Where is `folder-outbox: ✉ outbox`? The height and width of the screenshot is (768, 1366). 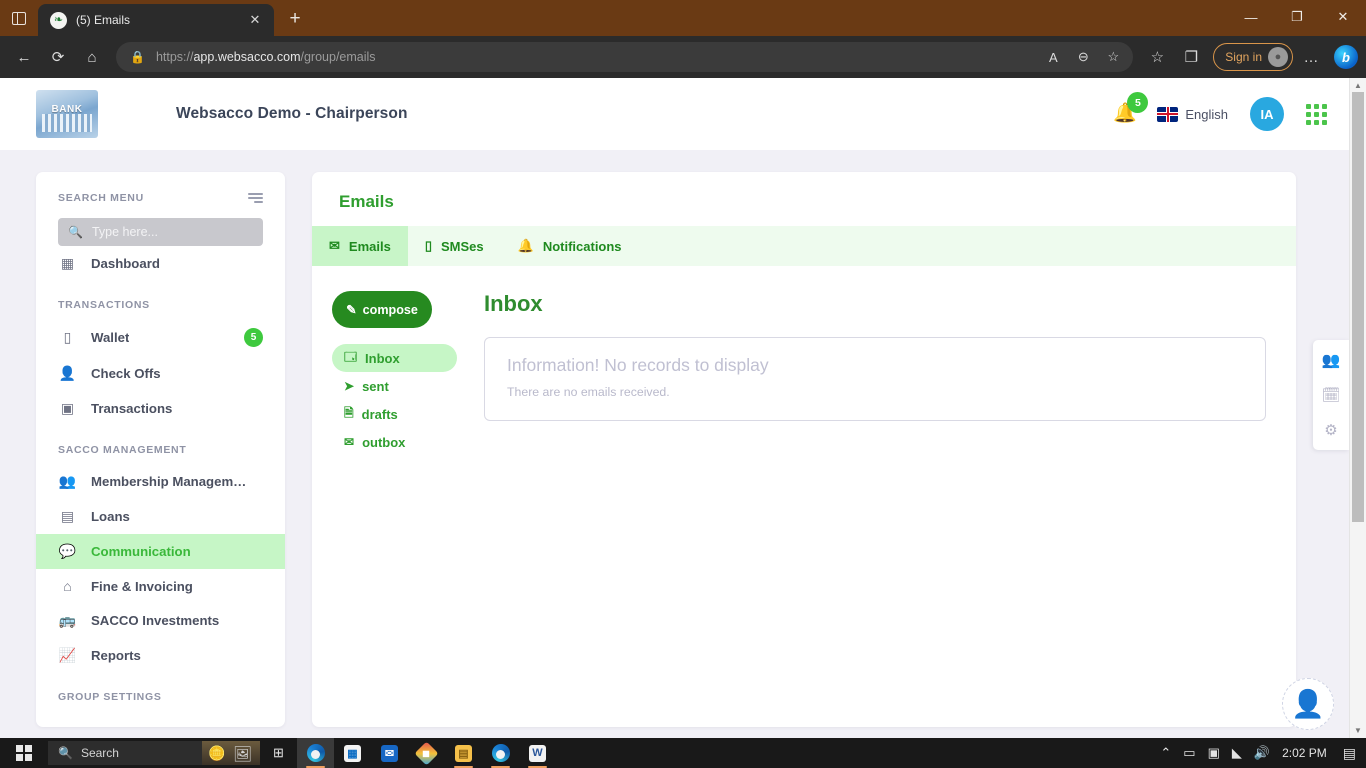 folder-outbox: ✉ outbox is located at coordinates (394, 442).